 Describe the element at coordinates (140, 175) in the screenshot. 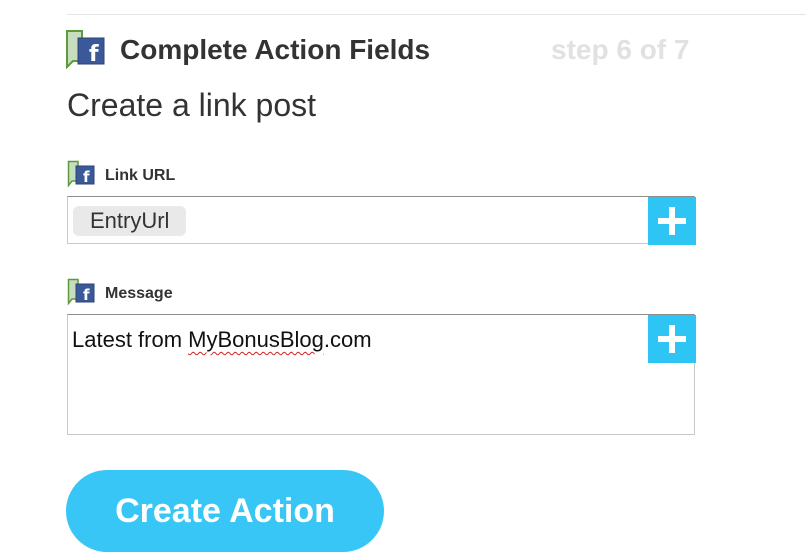

I see `link-url-label: Link URL` at that location.